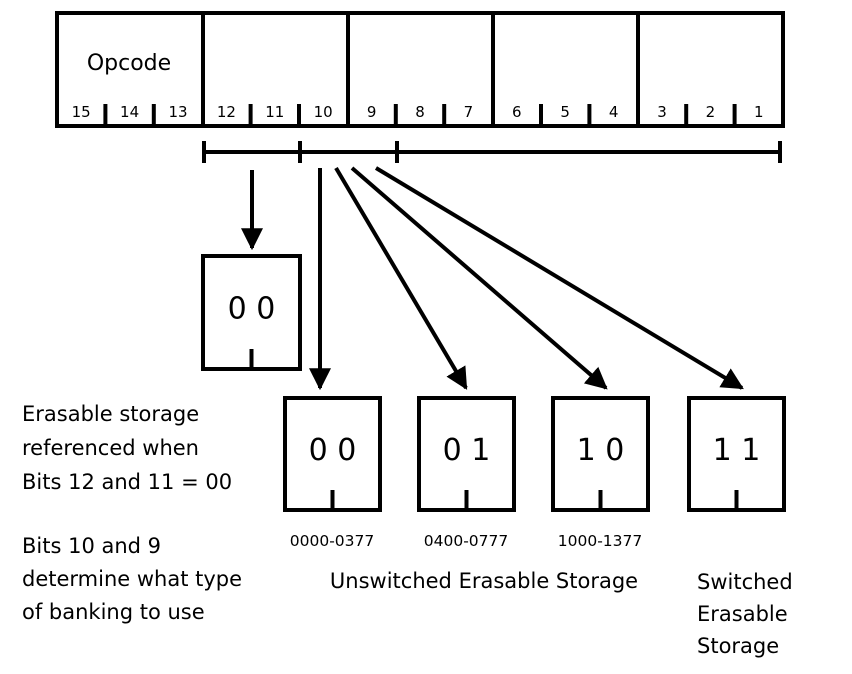 Image resolution: width=852 pixels, height=674 pixels. What do you see at coordinates (132, 579) in the screenshot?
I see `banking-note-line: determine what type` at bounding box center [132, 579].